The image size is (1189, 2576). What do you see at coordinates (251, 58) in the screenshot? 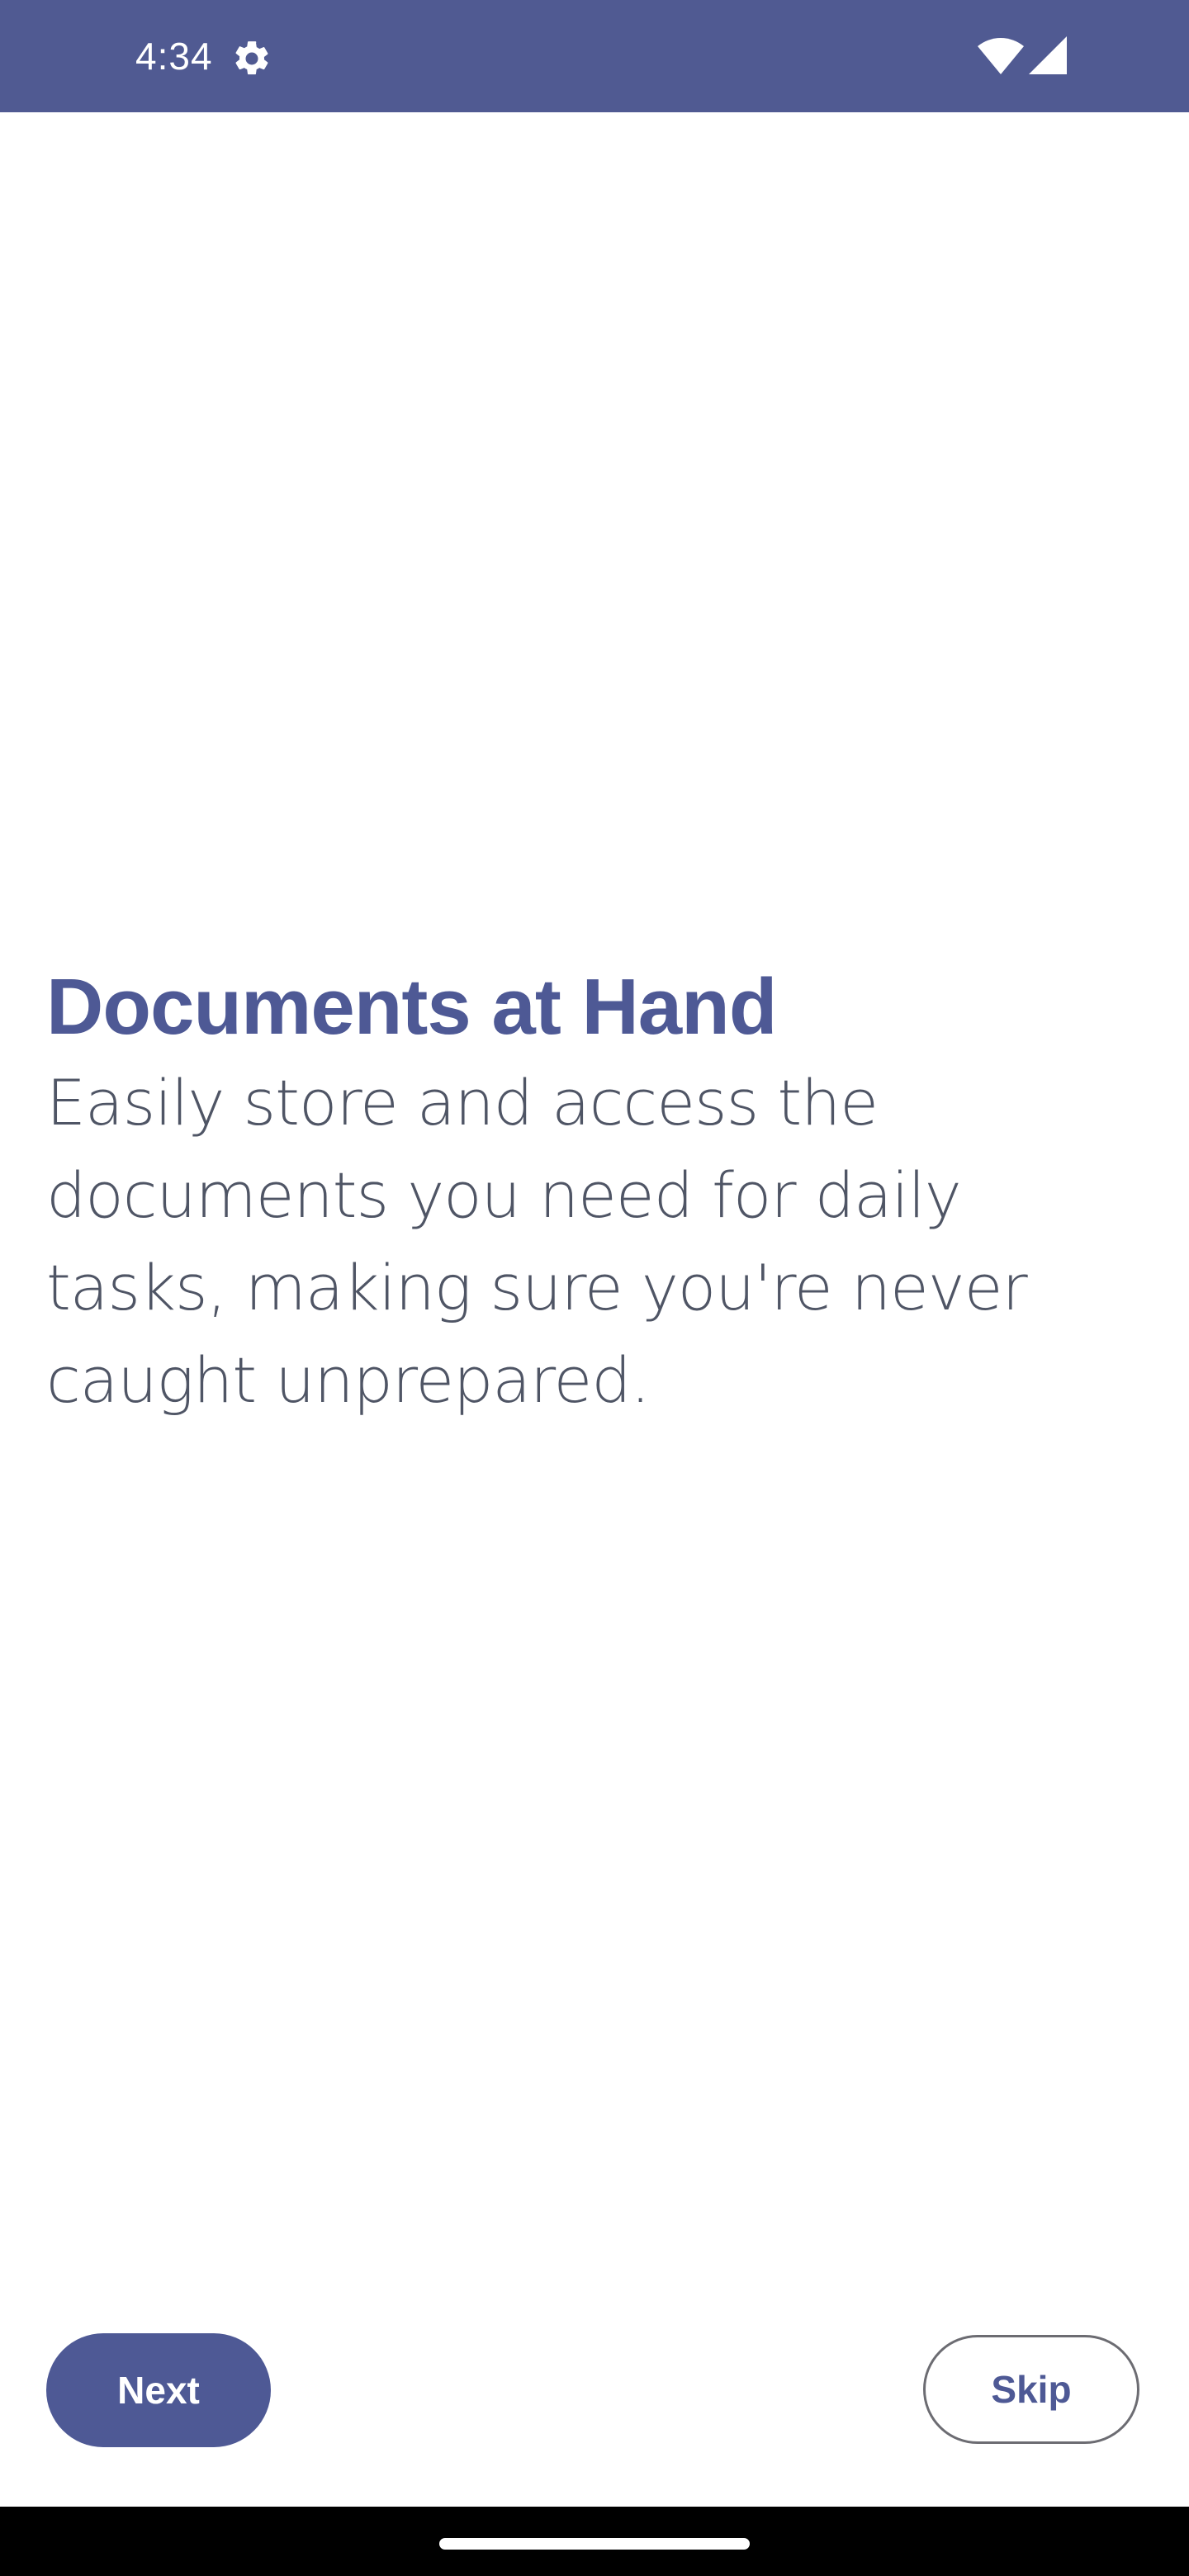
I see `gear-icon` at bounding box center [251, 58].